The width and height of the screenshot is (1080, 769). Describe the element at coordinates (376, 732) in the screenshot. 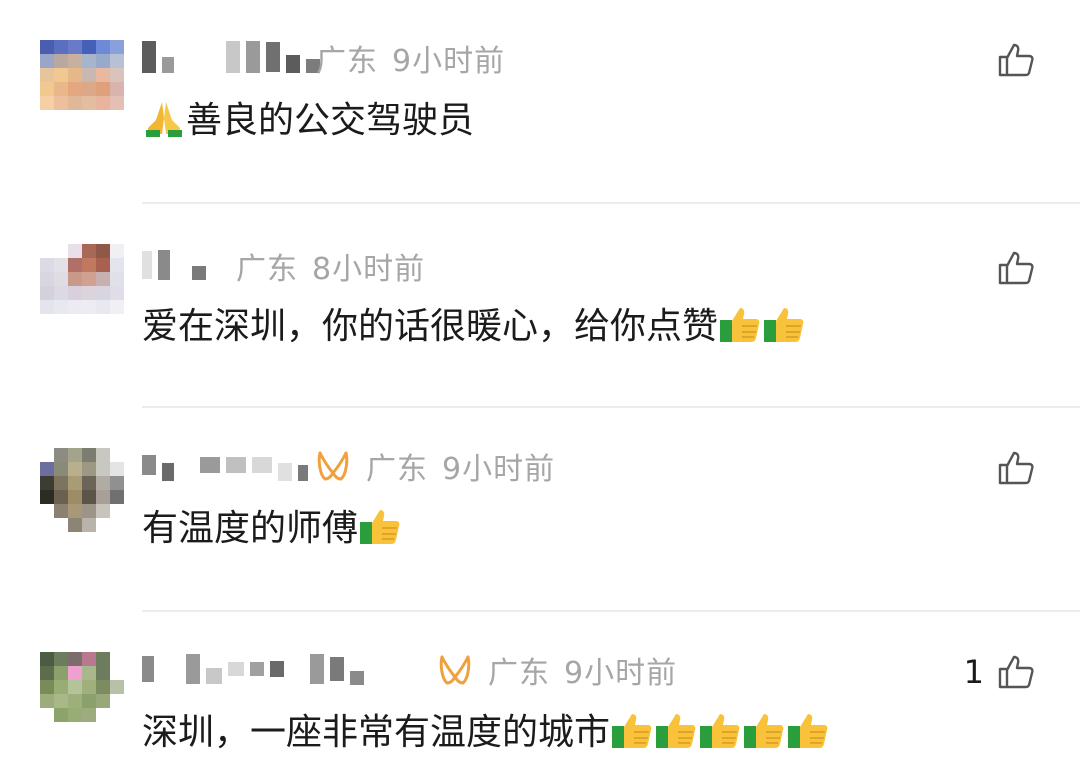

I see `comment-text-content: 深圳，一座非常有温度的城市` at that location.